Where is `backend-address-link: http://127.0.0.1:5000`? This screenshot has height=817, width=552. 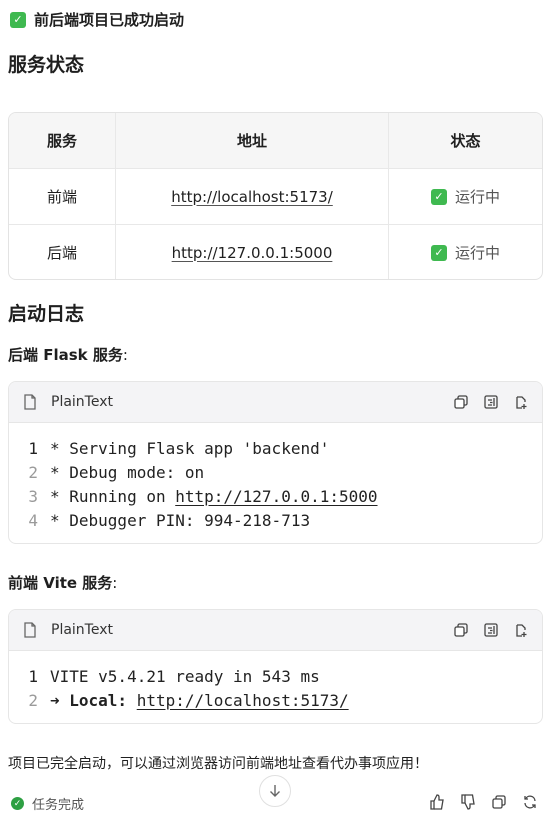
backend-address-link: http://127.0.0.1:5000 is located at coordinates (252, 253).